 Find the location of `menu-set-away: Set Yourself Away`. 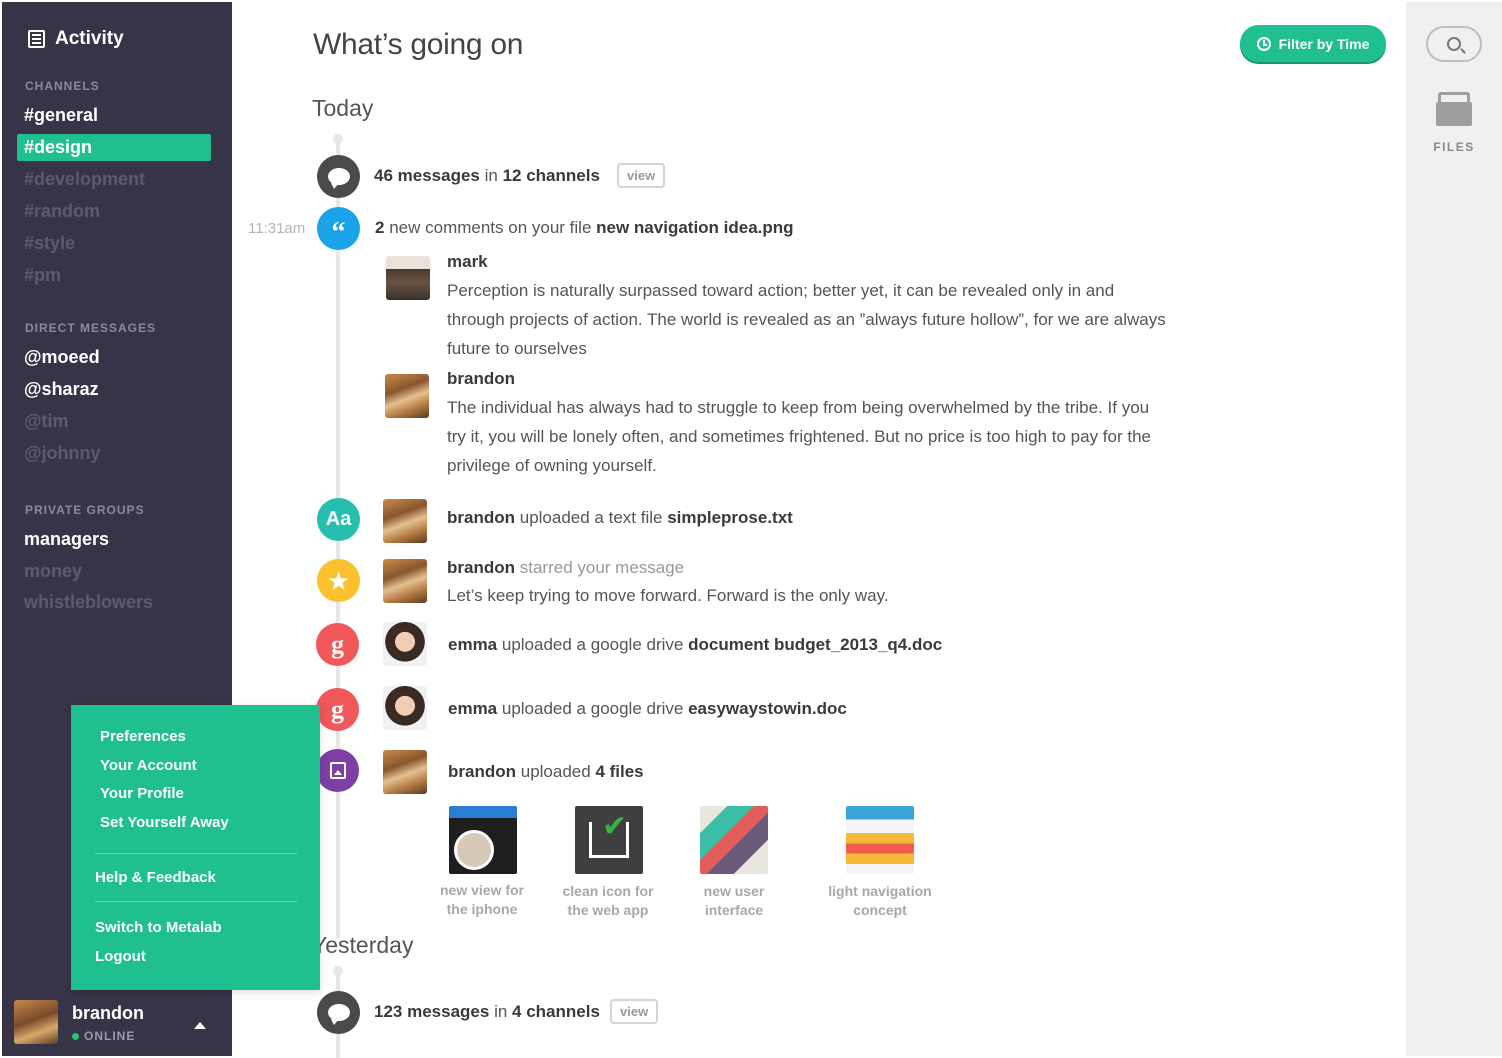

menu-set-away: Set Yourself Away is located at coordinates (164, 822).